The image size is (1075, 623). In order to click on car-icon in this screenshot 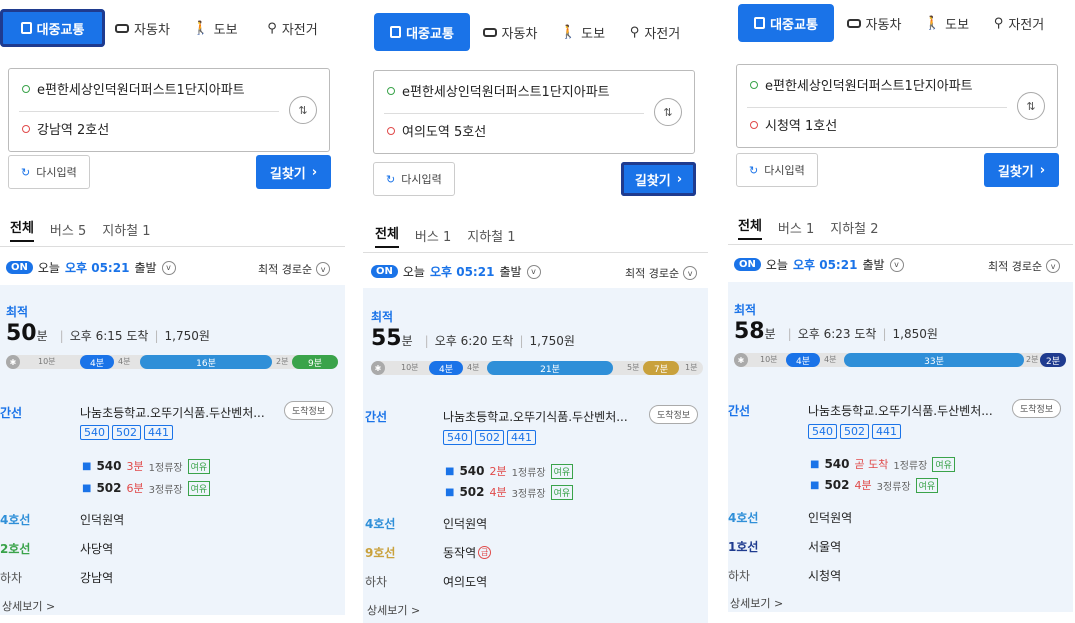, I will do `click(489, 32)`.